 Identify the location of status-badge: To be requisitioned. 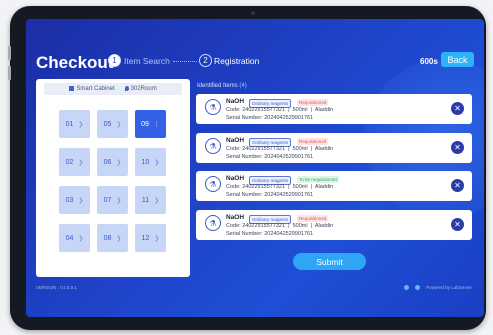
(318, 179).